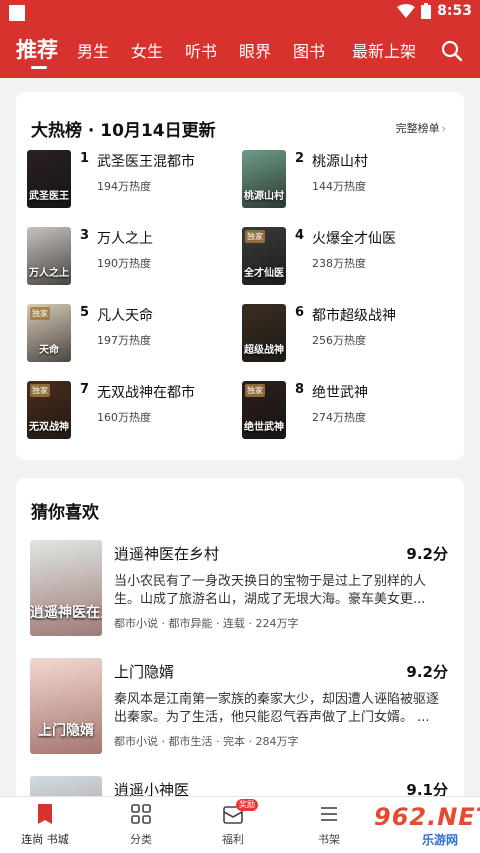 The width and height of the screenshot is (480, 853). I want to click on bottom-tab-welfare: 奖励 福利, so click(233, 823).